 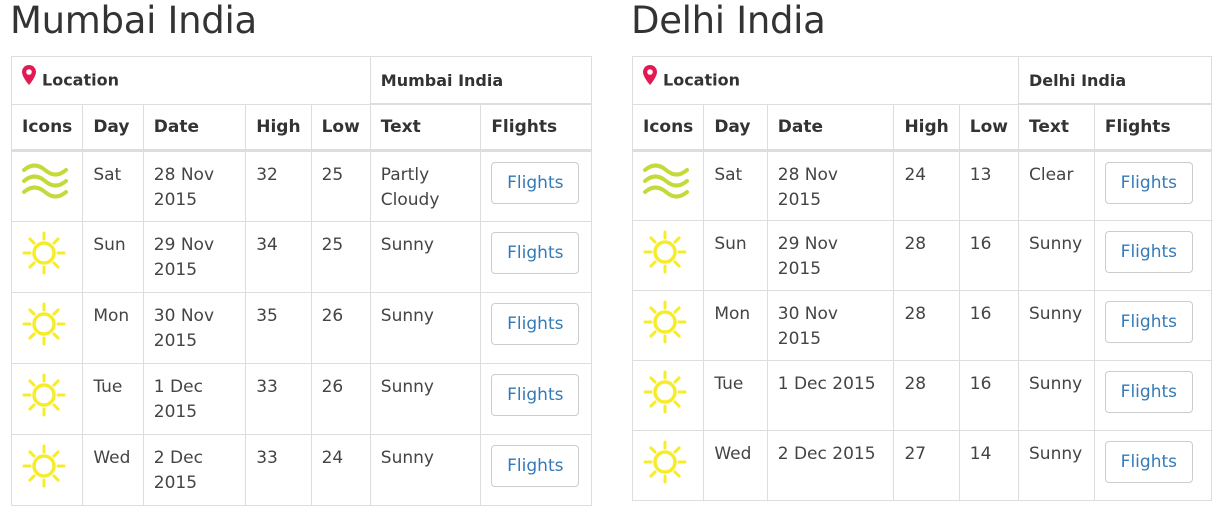 What do you see at coordinates (989, 185) in the screenshot?
I see `low-cell: 13` at bounding box center [989, 185].